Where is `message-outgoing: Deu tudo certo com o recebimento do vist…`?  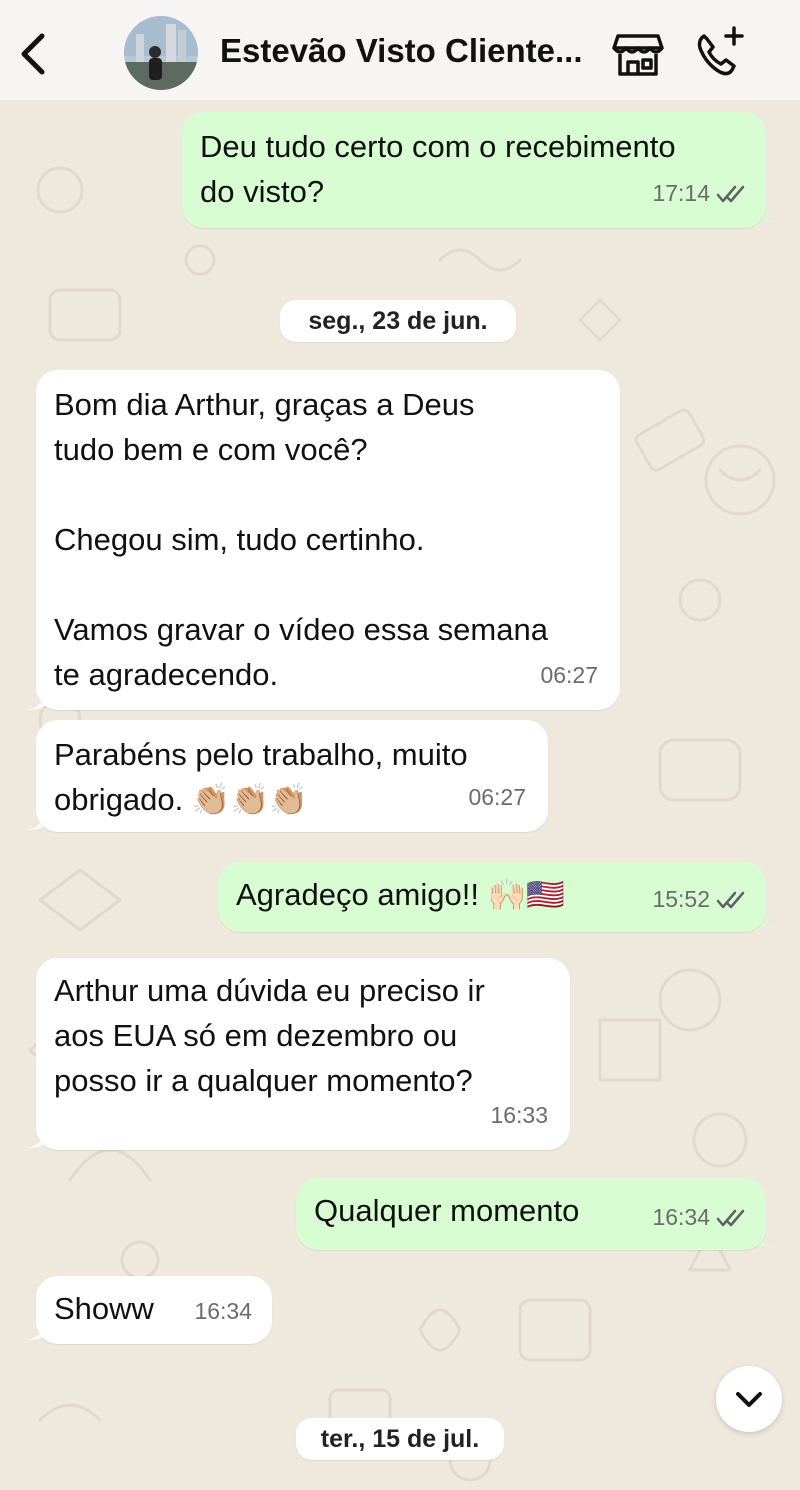 message-outgoing: Deu tudo certo com o recebimento do vist… is located at coordinates (474, 170).